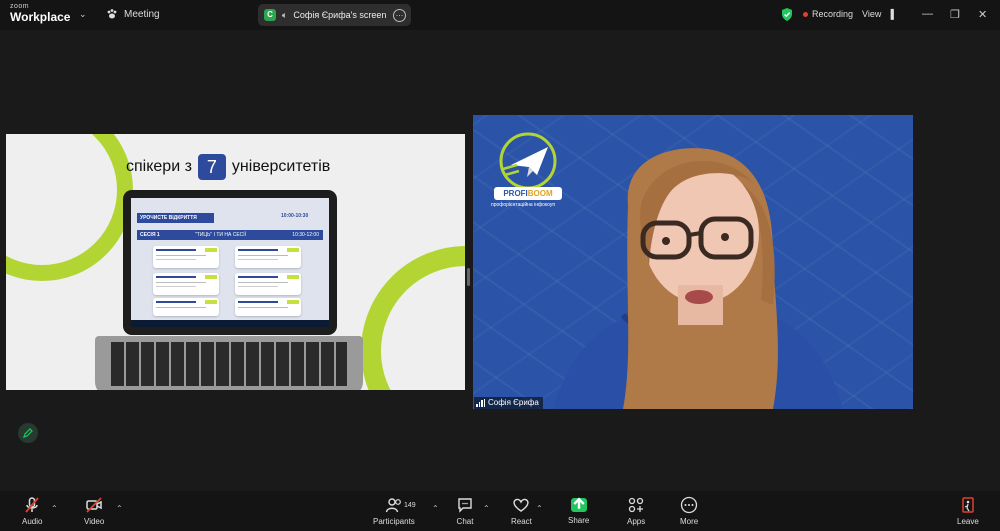 The image size is (1000, 531). Describe the element at coordinates (698, 278) in the screenshot. I see `participant-video` at that location.